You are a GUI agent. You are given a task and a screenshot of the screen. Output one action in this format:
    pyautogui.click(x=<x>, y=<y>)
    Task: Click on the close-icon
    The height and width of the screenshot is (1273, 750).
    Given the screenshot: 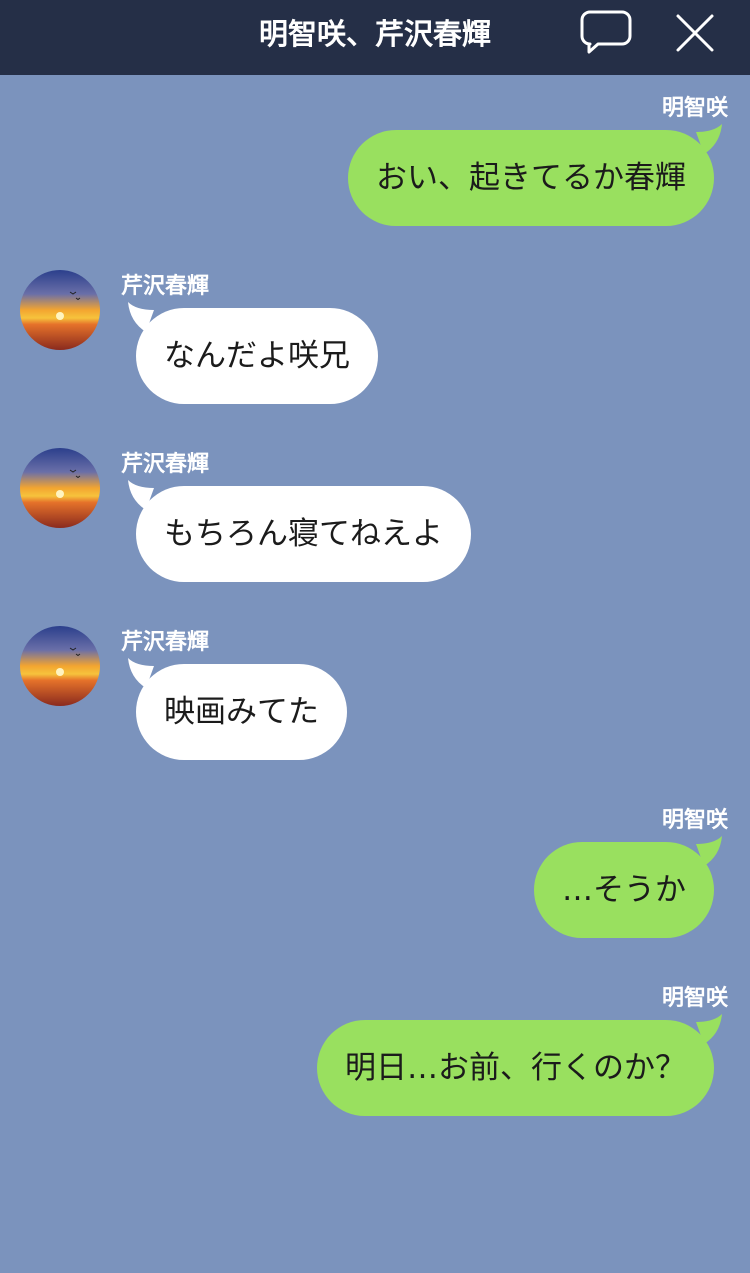 What is the action you would take?
    pyautogui.click(x=695, y=33)
    